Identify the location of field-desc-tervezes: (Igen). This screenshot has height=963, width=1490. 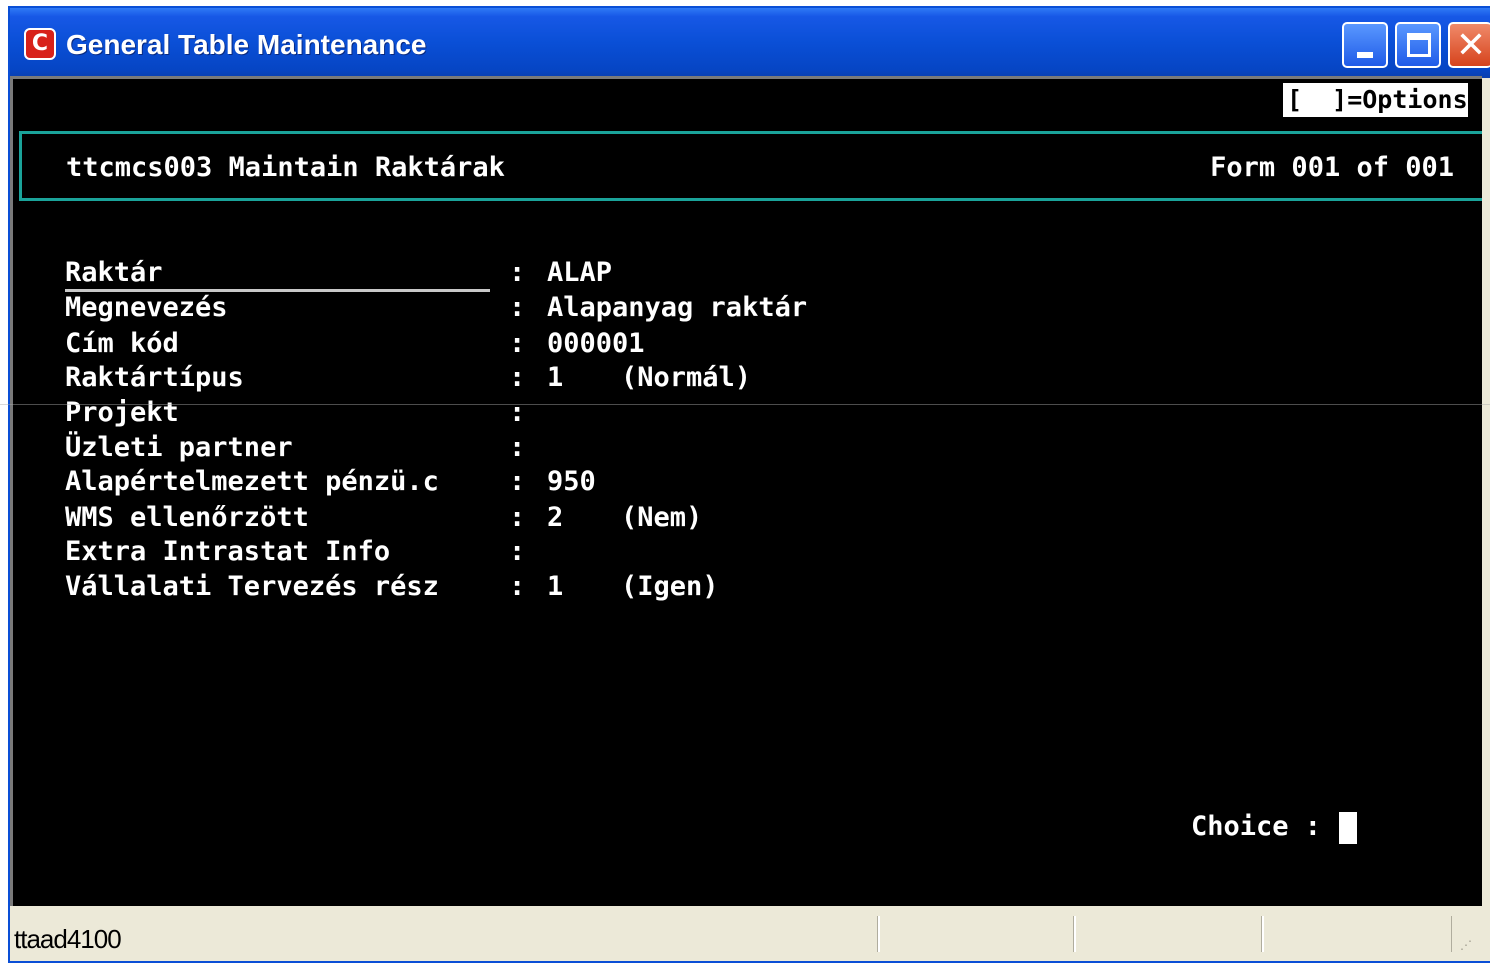
(670, 586).